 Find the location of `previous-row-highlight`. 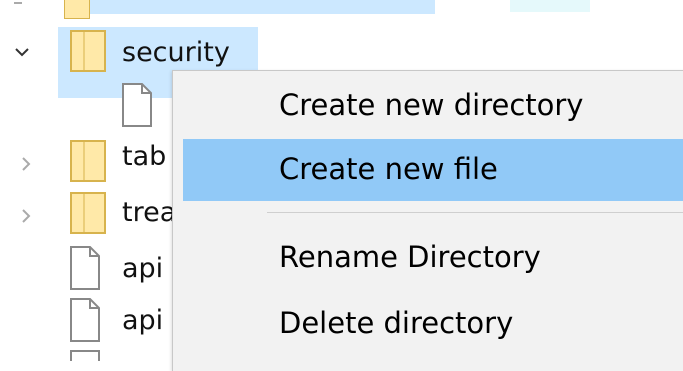

previous-row-highlight is located at coordinates (550, 6).